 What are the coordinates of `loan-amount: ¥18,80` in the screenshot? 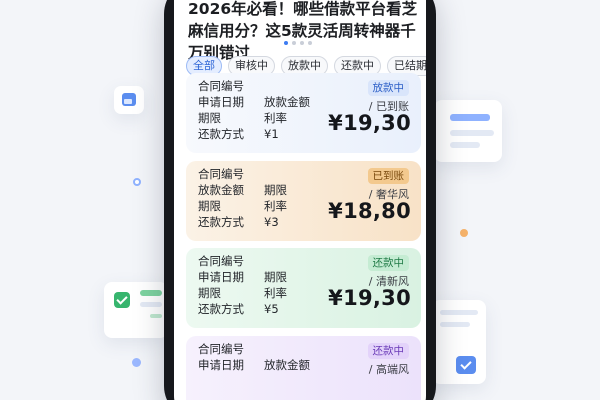 It's located at (369, 211).